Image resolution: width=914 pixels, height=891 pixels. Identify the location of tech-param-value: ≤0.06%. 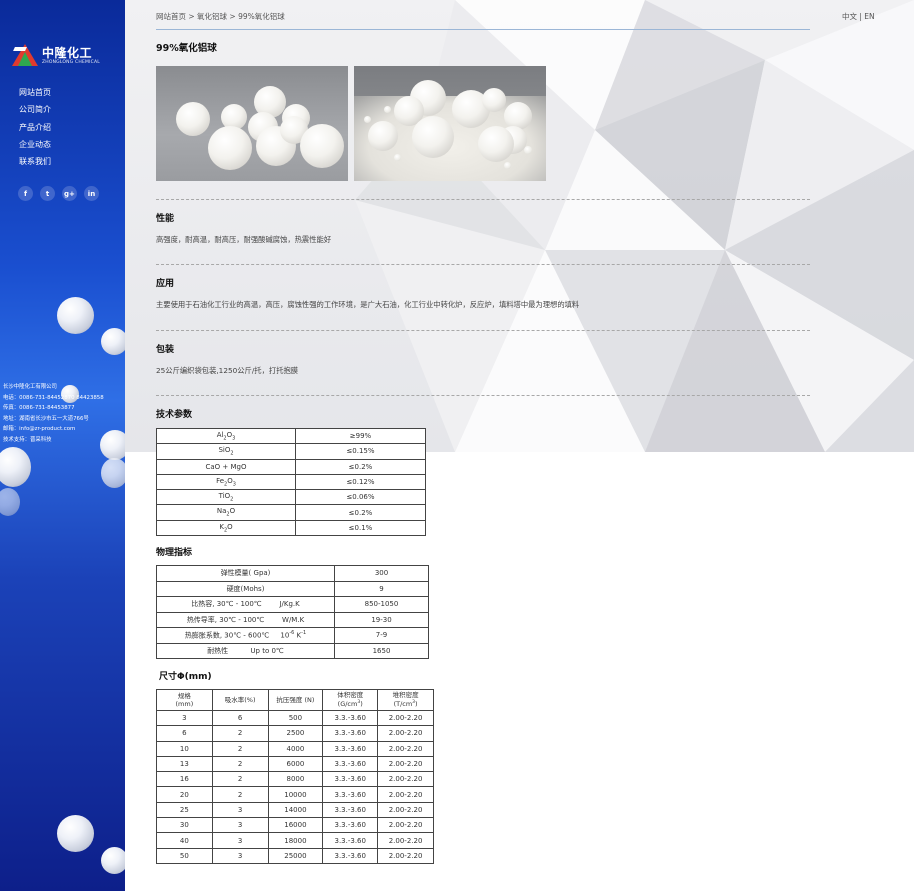
(360, 497).